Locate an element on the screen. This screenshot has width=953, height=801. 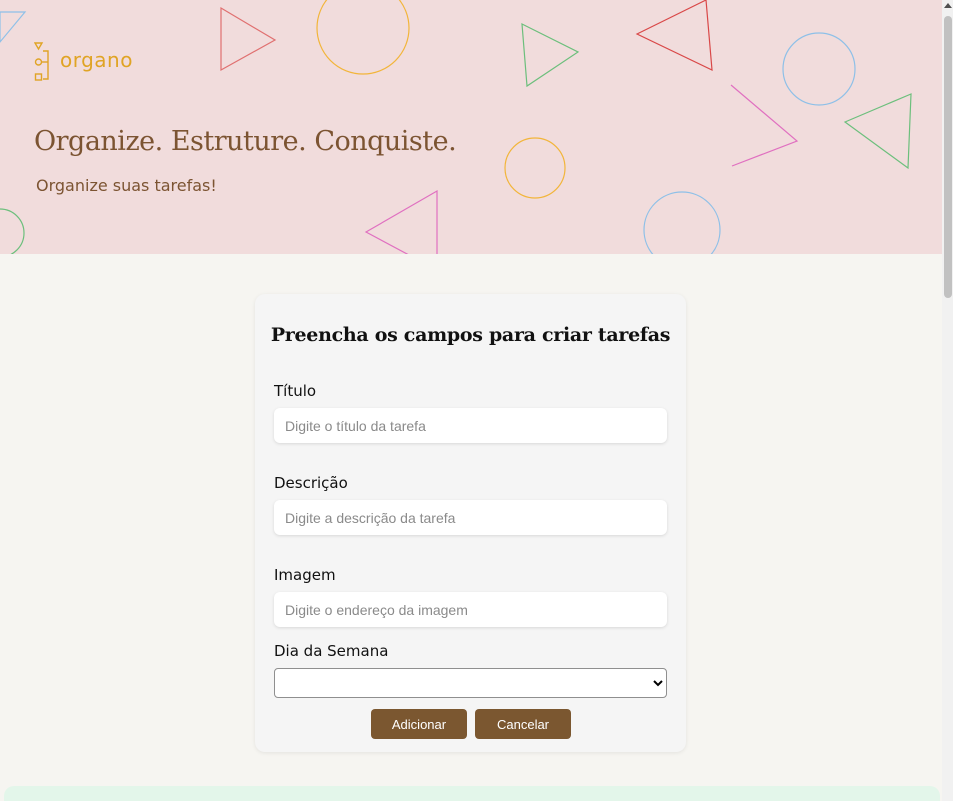
weekday-select is located at coordinates (470, 683).